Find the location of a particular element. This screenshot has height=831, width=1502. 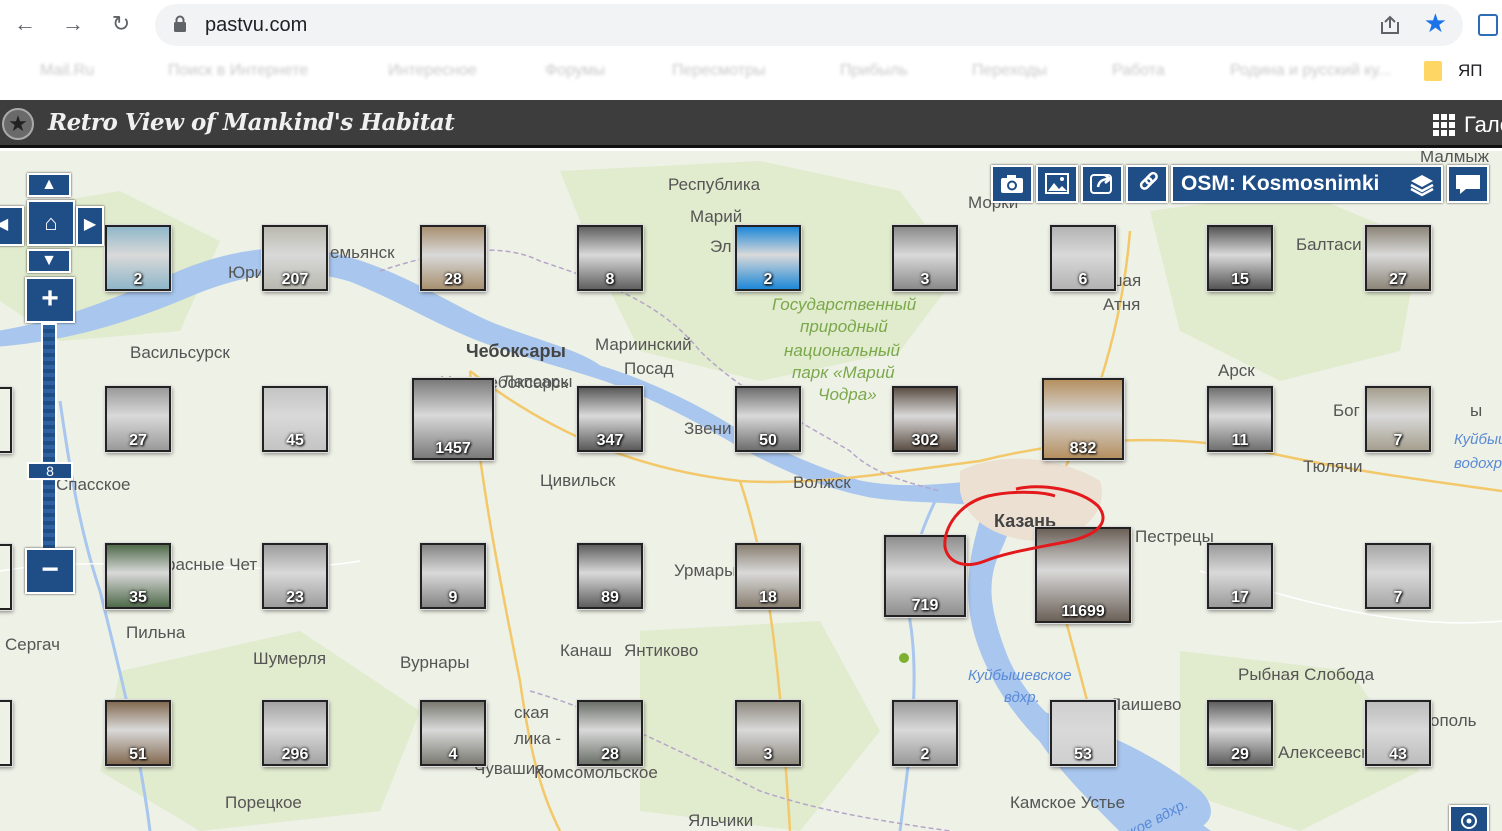

place-label: Государственный is located at coordinates (844, 304).